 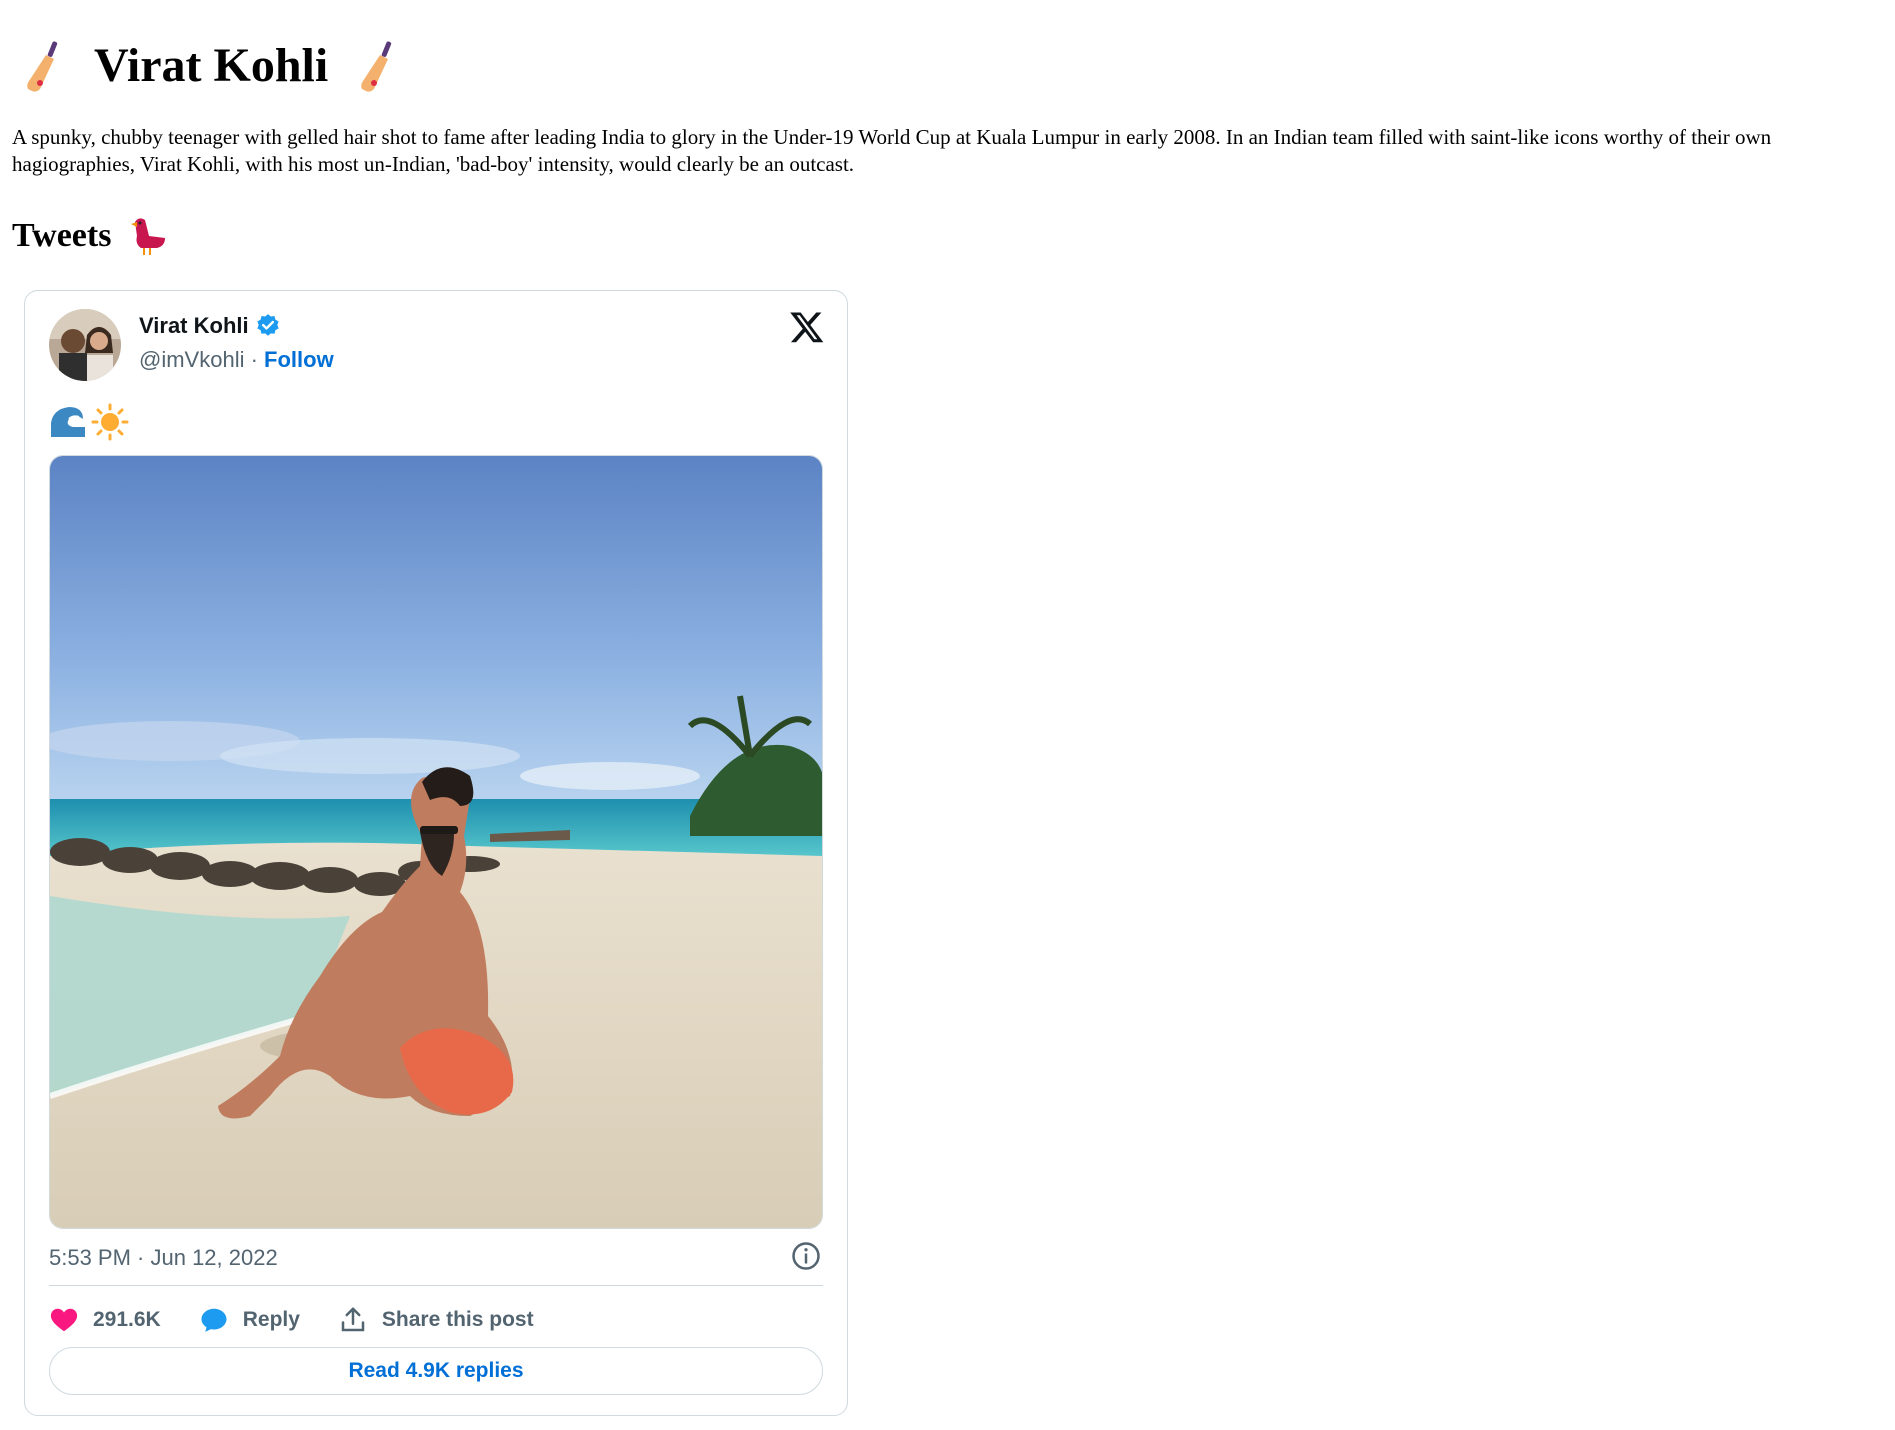 I want to click on share-button: Share this post, so click(x=436, y=1320).